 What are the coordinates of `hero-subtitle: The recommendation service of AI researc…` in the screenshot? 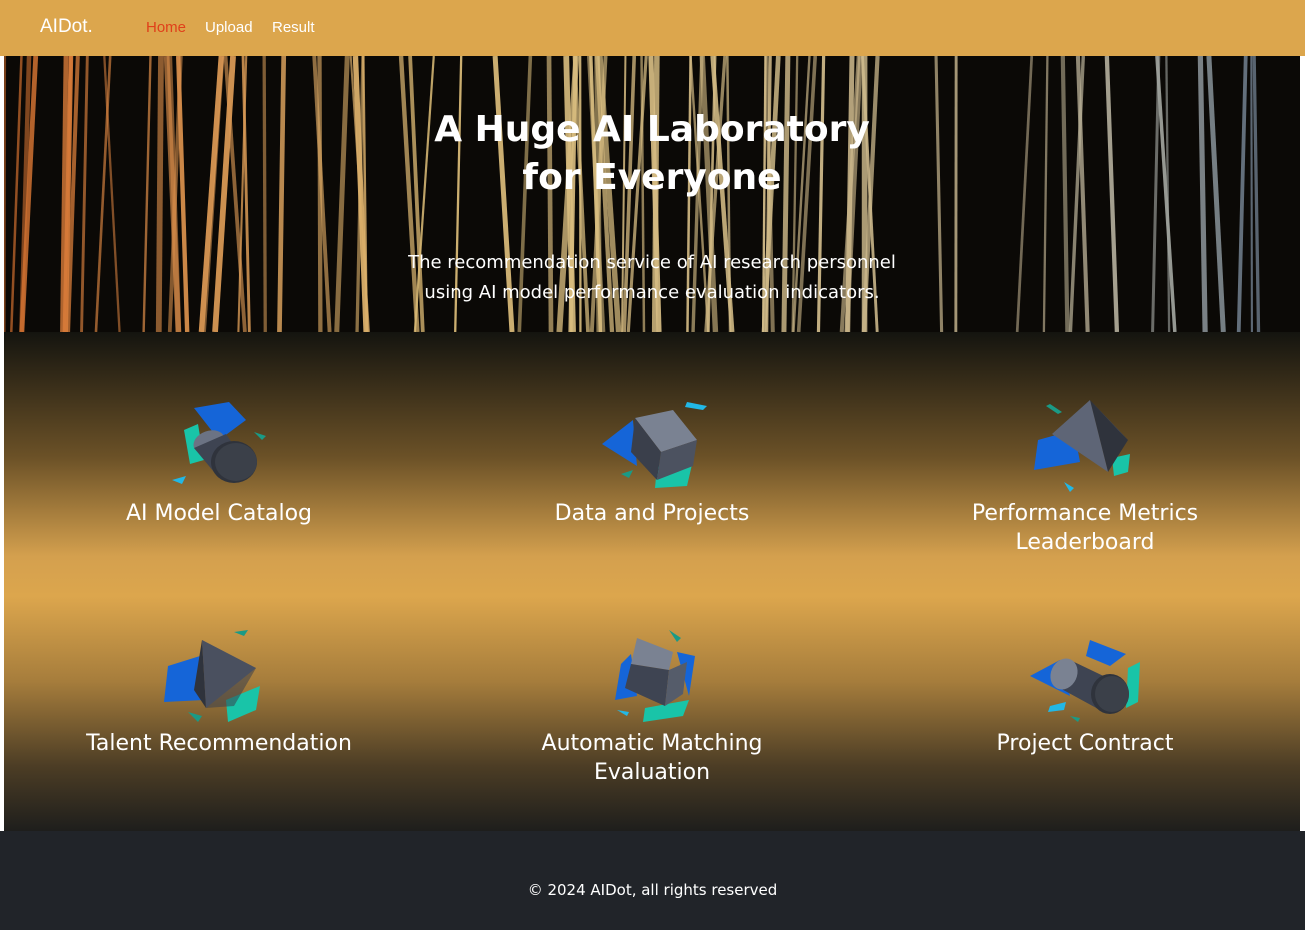 It's located at (652, 278).